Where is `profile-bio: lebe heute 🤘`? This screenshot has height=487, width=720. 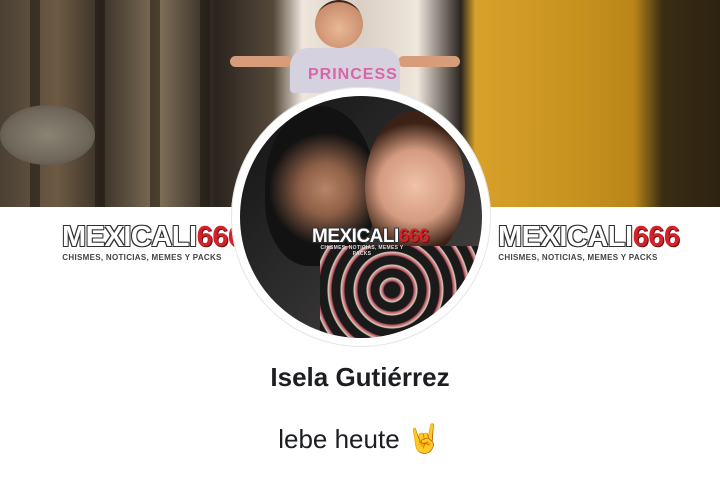 profile-bio: lebe heute 🤘 is located at coordinates (360, 438).